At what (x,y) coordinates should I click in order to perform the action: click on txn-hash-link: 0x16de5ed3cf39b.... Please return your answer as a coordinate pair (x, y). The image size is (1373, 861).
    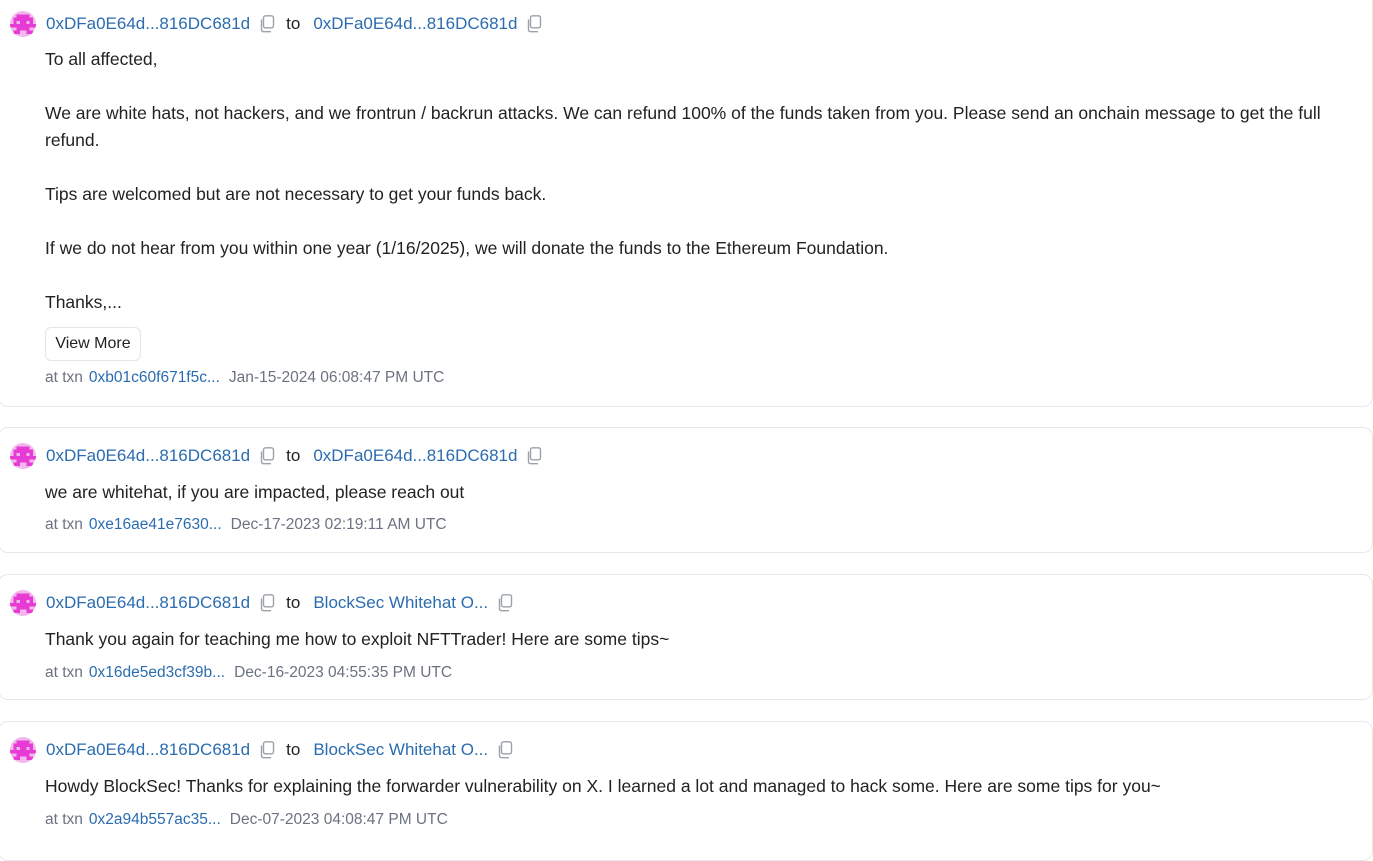
    Looking at the image, I should click on (157, 672).